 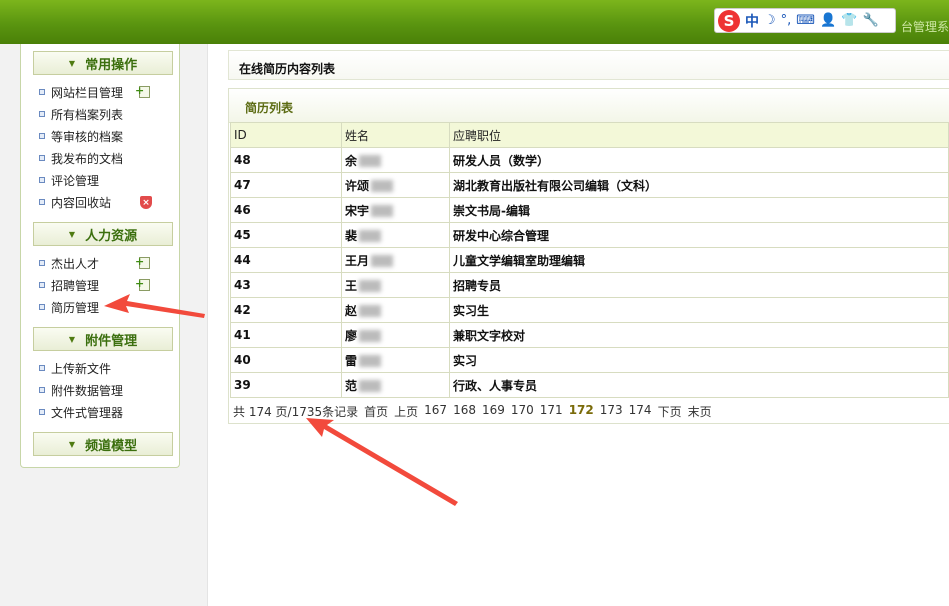 What do you see at coordinates (493, 411) in the screenshot?
I see `page-link: 169` at bounding box center [493, 411].